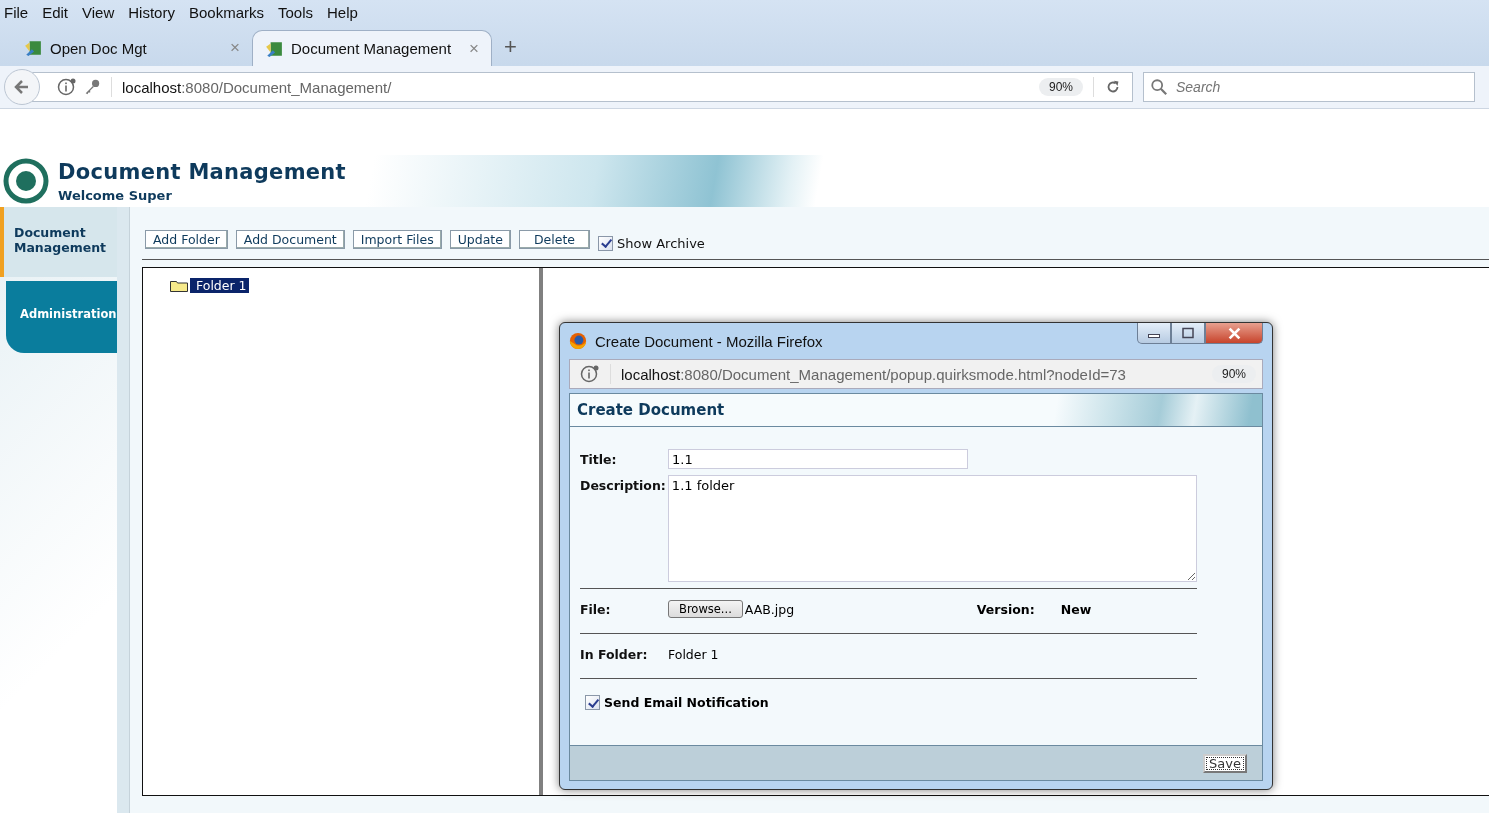 The image size is (1489, 813). What do you see at coordinates (818, 459) in the screenshot?
I see `title-field: 1.1` at bounding box center [818, 459].